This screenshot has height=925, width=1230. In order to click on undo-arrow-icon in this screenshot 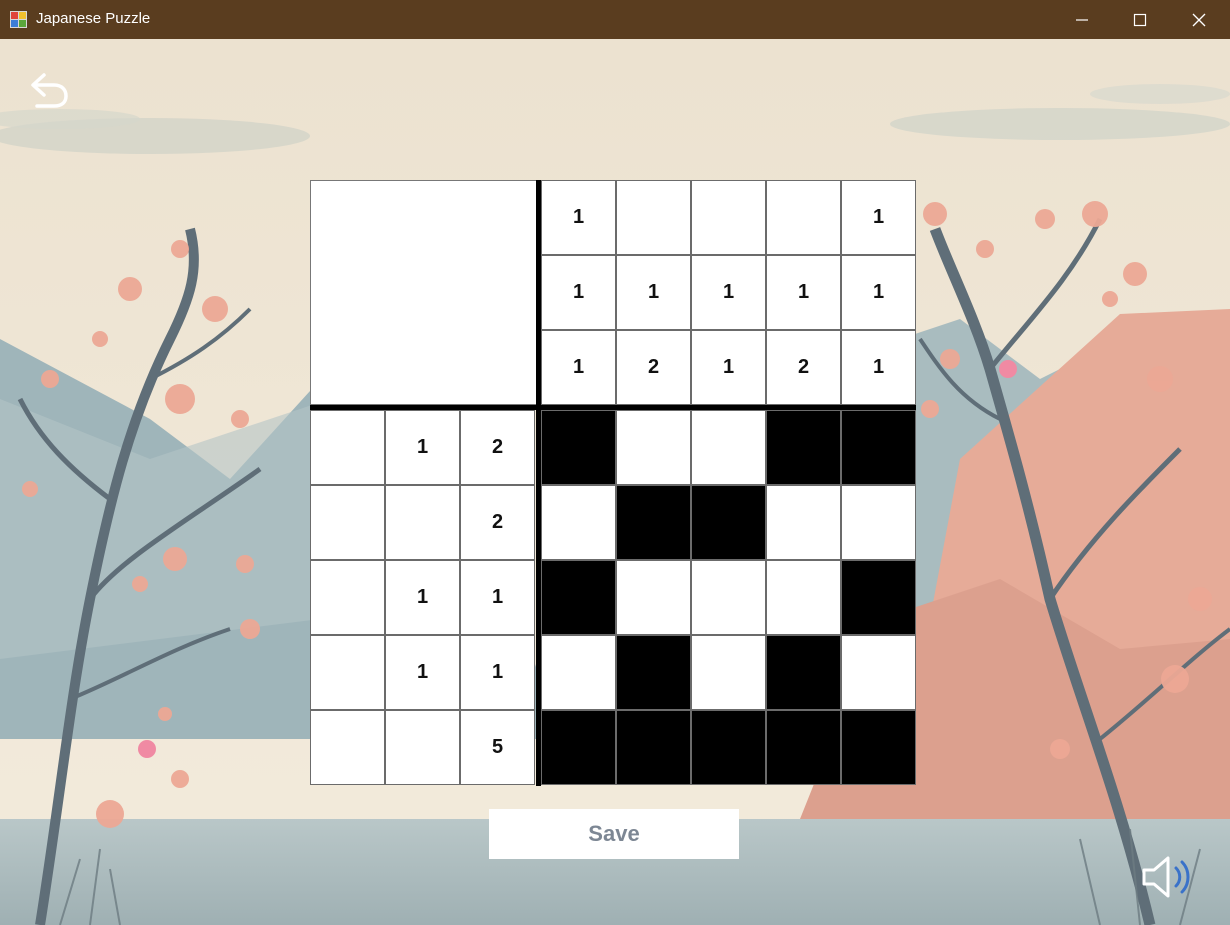, I will do `click(49, 90)`.